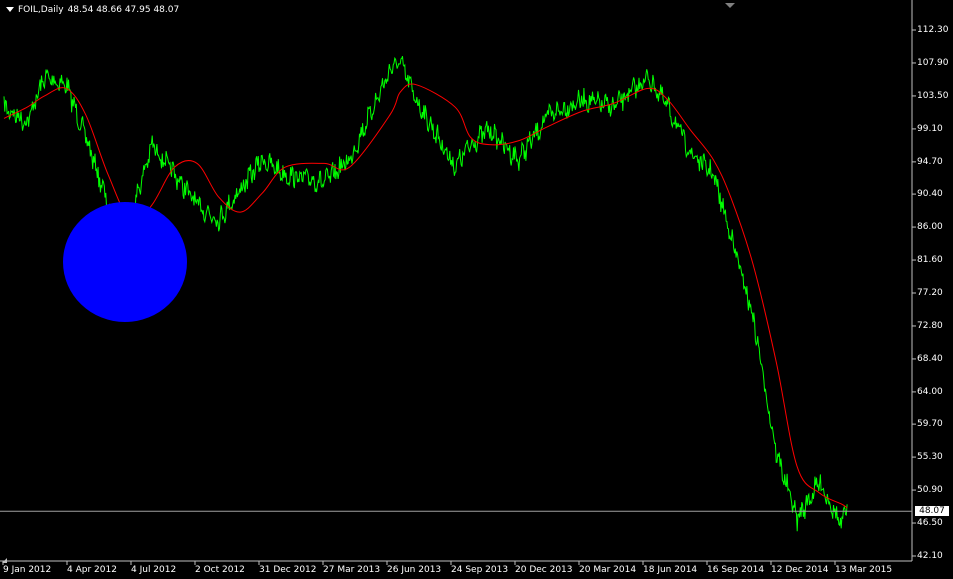 The image size is (953, 579). Describe the element at coordinates (933, 30) in the screenshot. I see `y-tick-label: 112.30` at that location.